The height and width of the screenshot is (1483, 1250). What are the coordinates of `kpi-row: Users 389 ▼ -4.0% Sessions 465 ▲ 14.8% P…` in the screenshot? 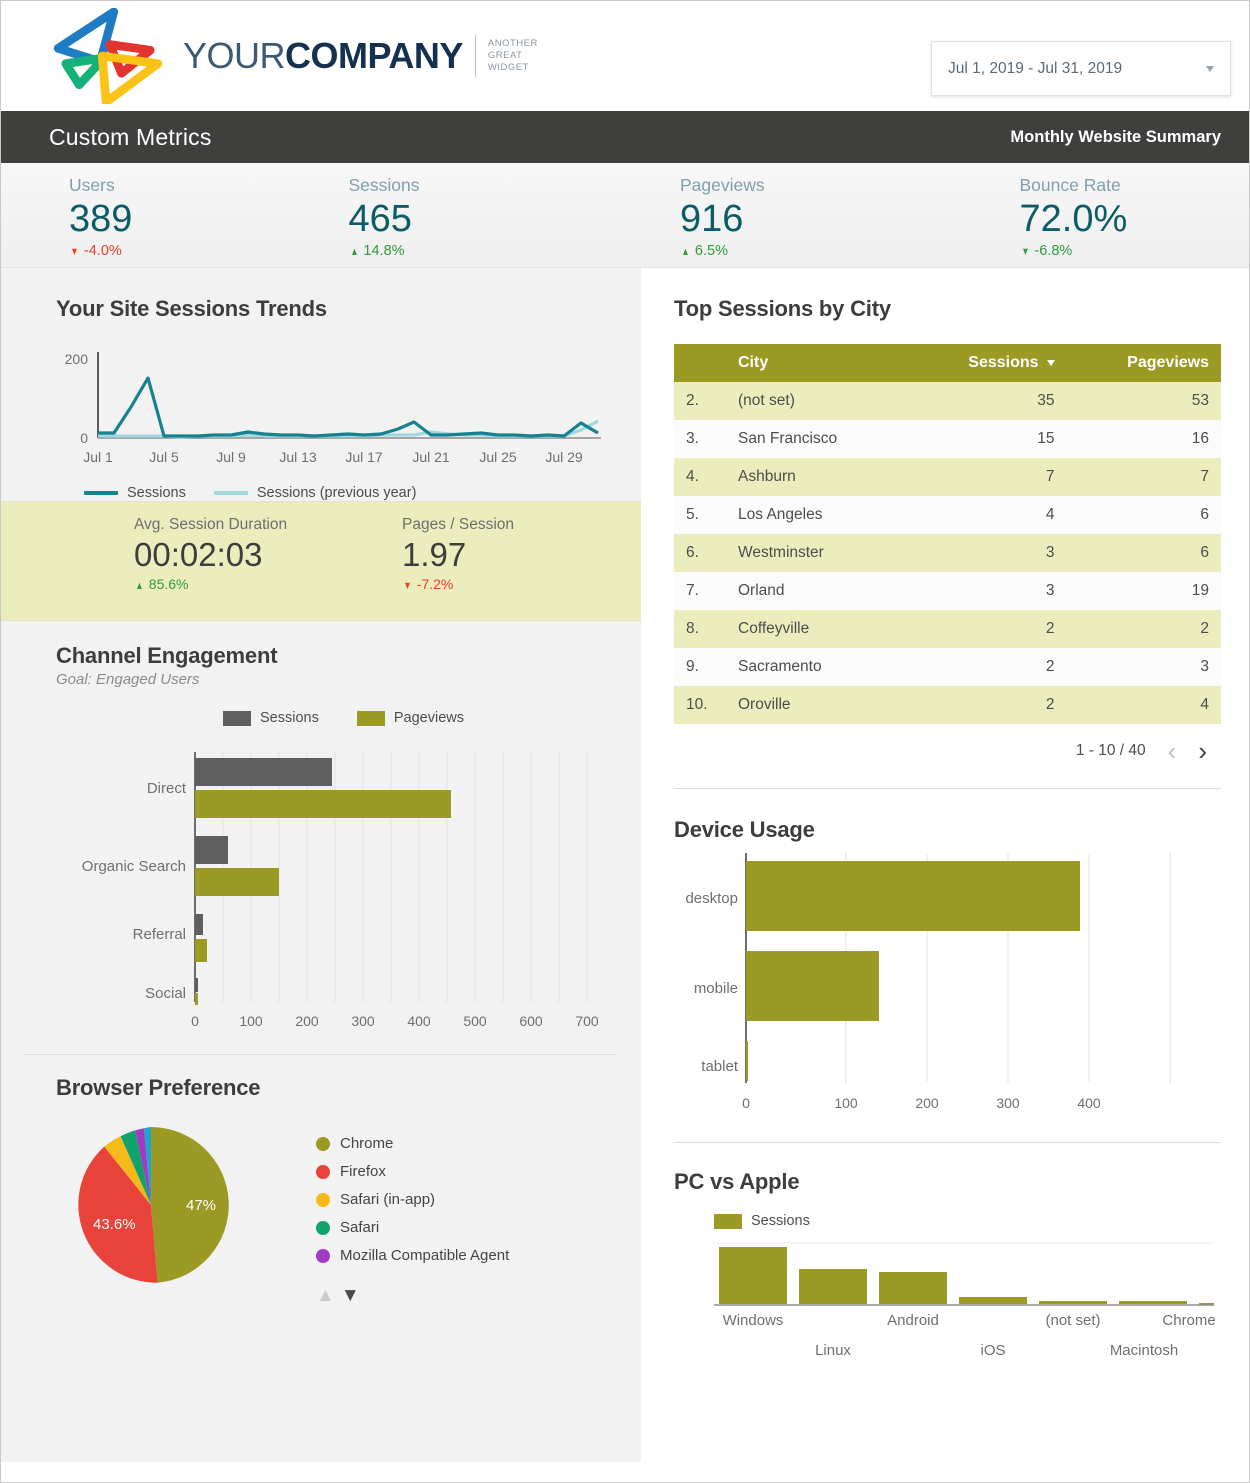 It's located at (625, 215).